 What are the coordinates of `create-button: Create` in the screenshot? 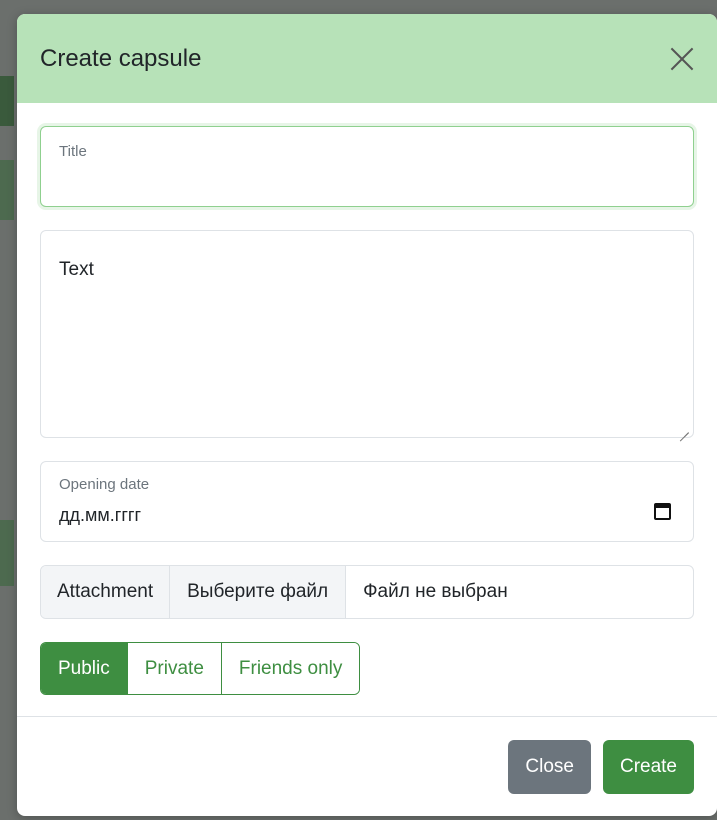 It's located at (648, 766).